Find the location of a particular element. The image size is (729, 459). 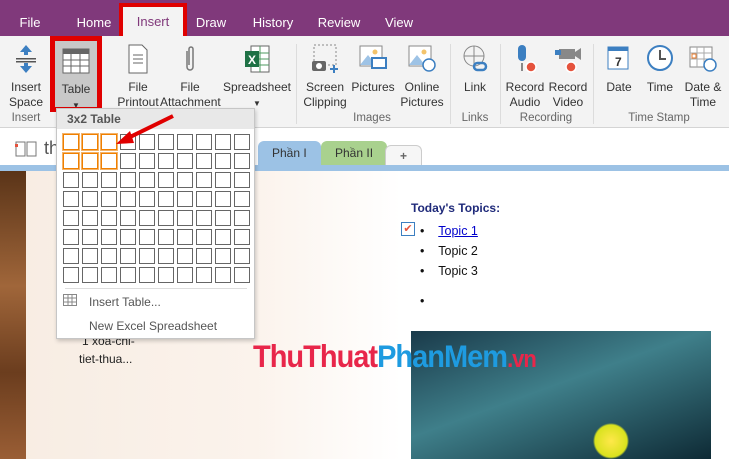

record-video-button: Record Video is located at coordinates (568, 76).